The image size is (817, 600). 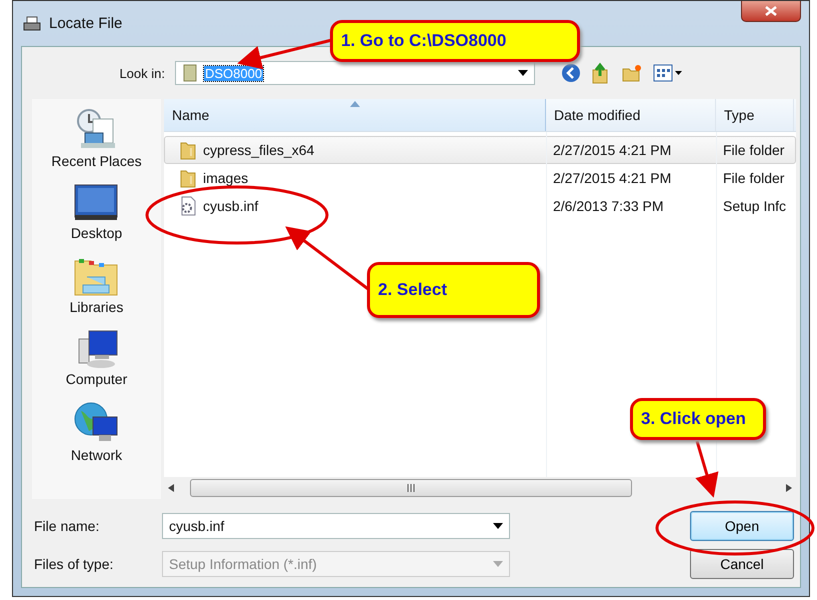 What do you see at coordinates (789, 488) in the screenshot?
I see `scroll-right-icon` at bounding box center [789, 488].